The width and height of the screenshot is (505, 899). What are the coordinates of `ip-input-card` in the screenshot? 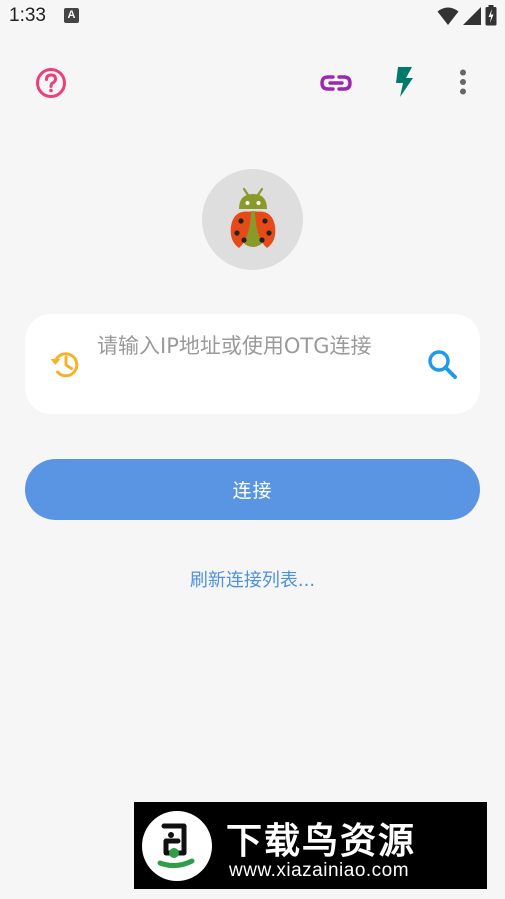 It's located at (252, 364).